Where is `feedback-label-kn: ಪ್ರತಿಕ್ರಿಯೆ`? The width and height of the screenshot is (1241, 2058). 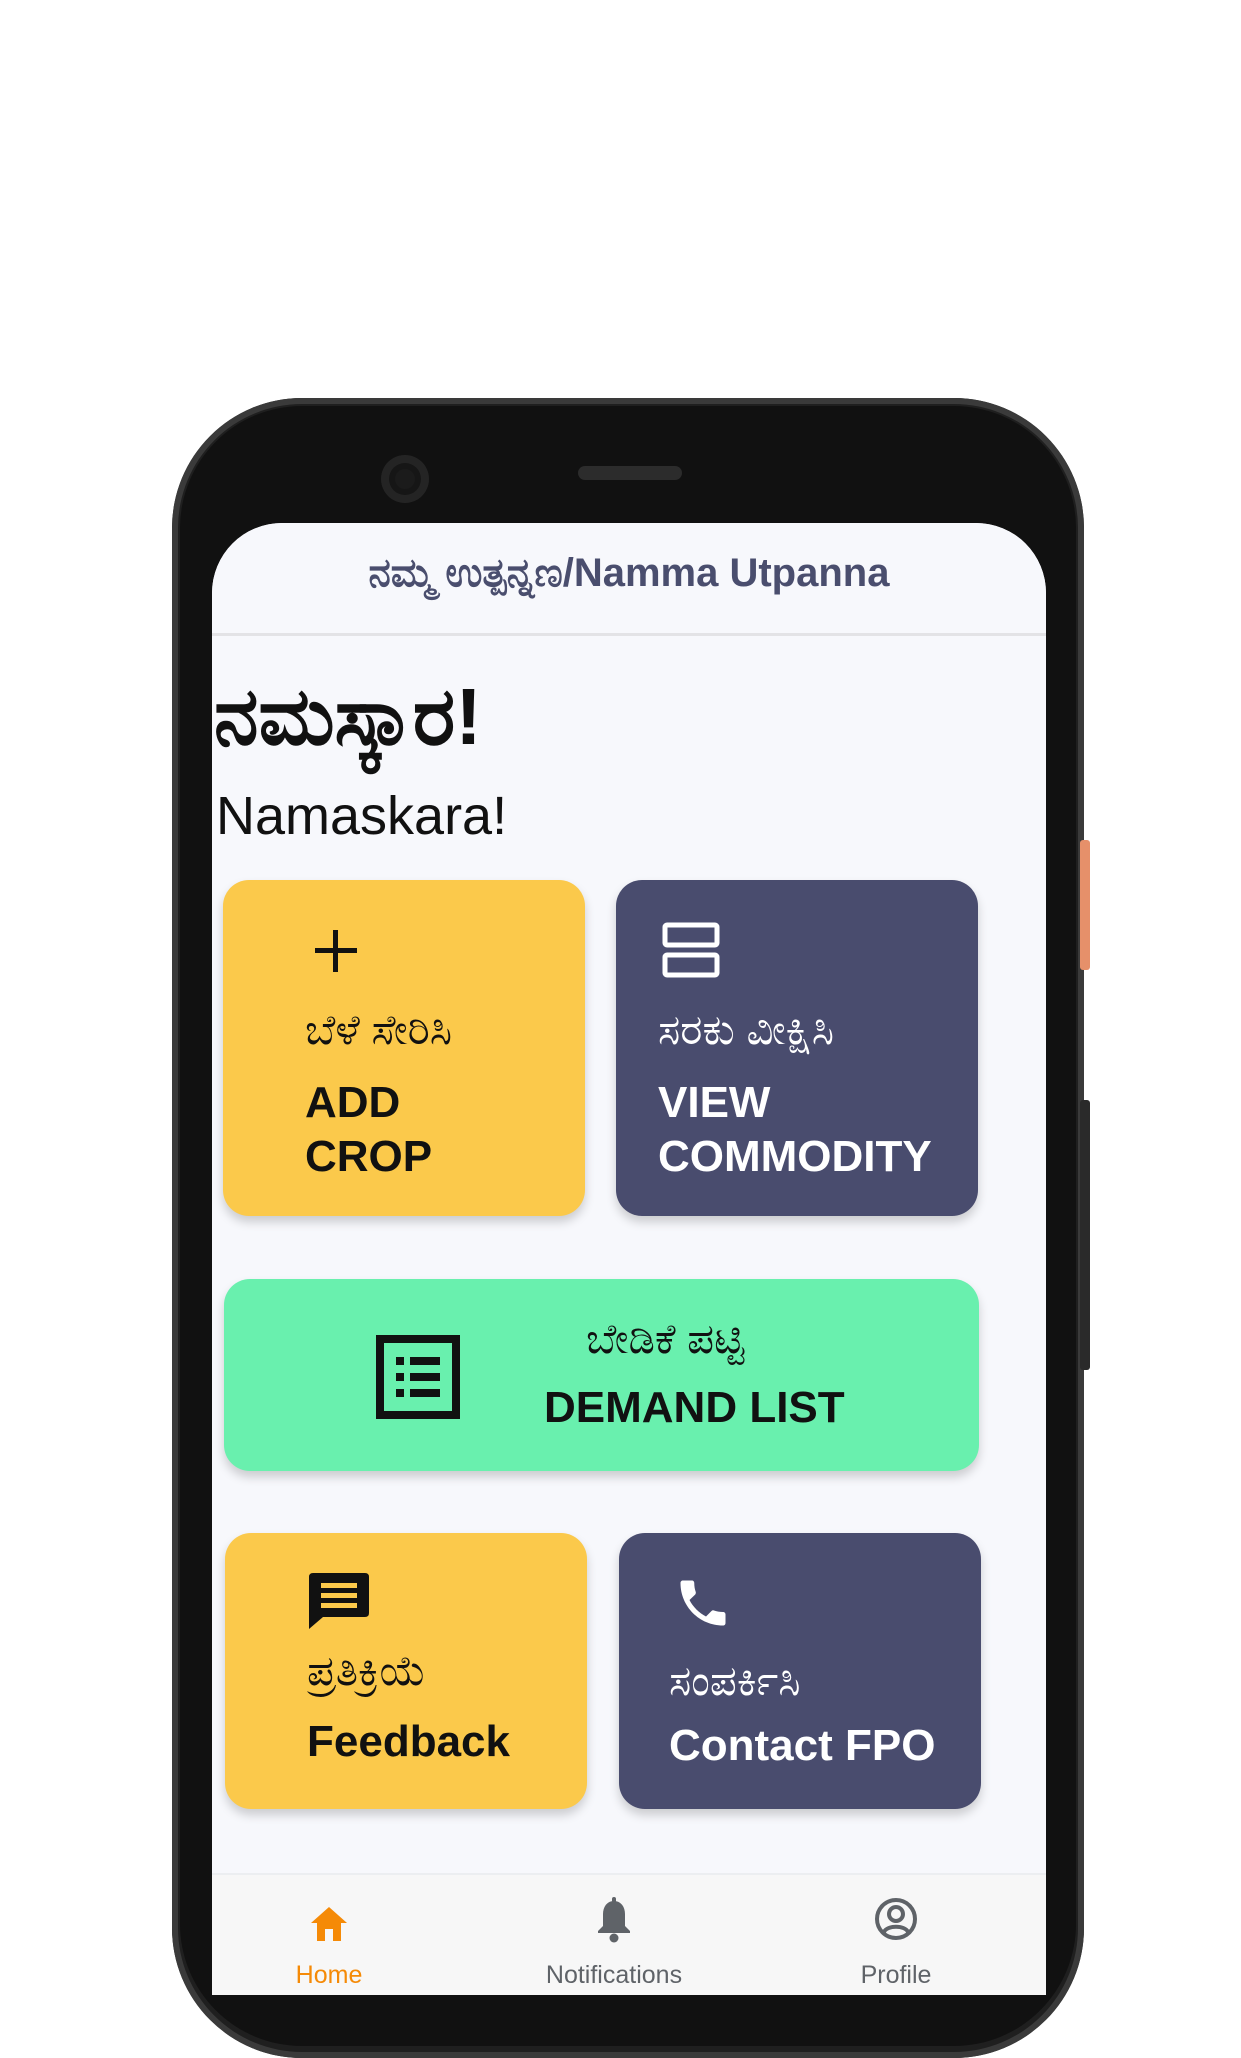
feedback-label-kn: ಪ್ರತಿಕ್ರಿಯೆ is located at coordinates (367, 1670).